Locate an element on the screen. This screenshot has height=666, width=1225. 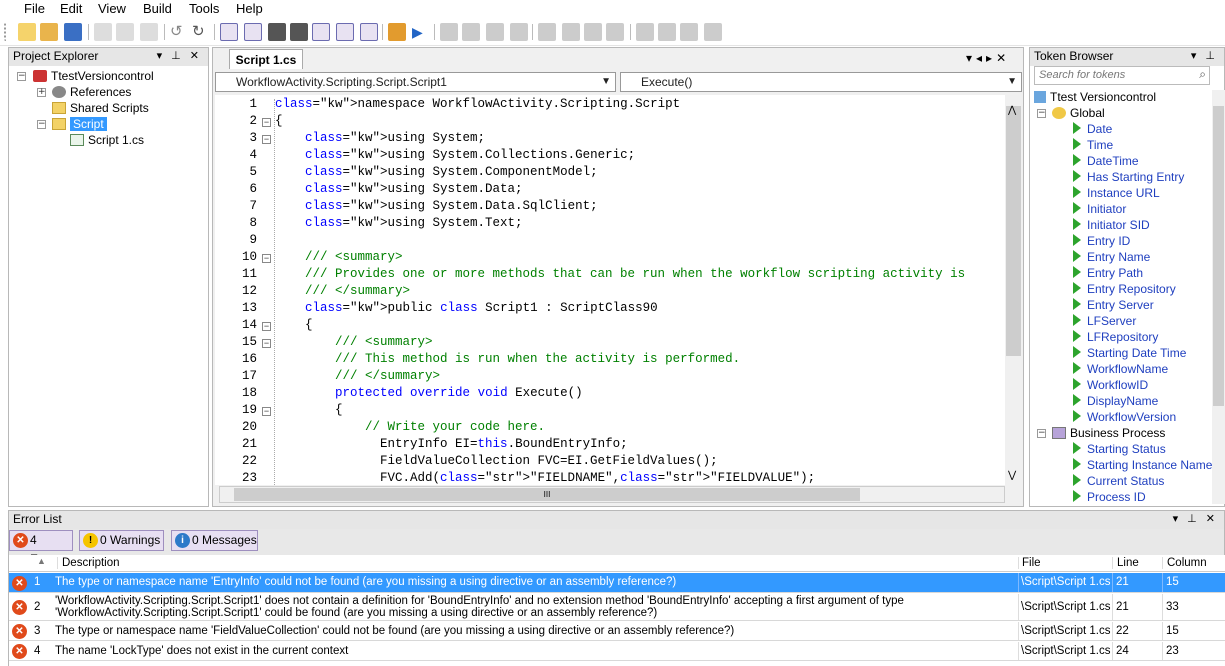
open-icon is located at coordinates (49, 32).